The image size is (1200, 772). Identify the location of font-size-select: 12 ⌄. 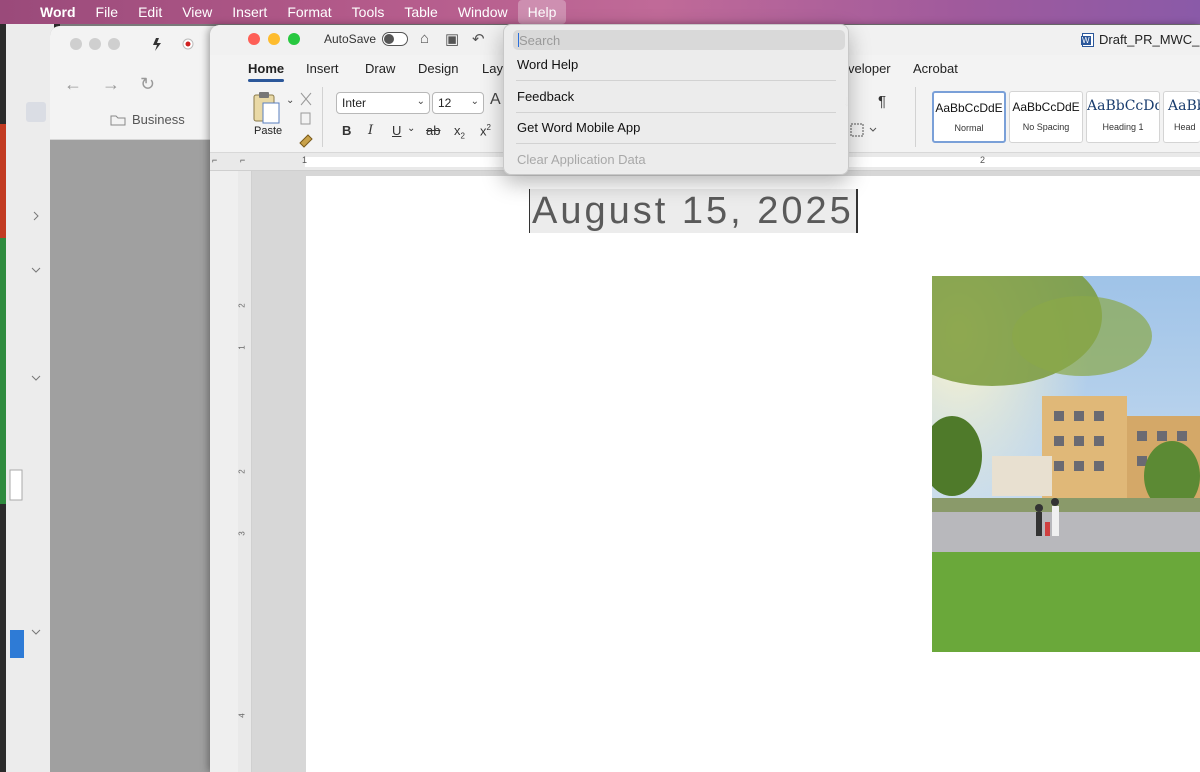
(458, 103).